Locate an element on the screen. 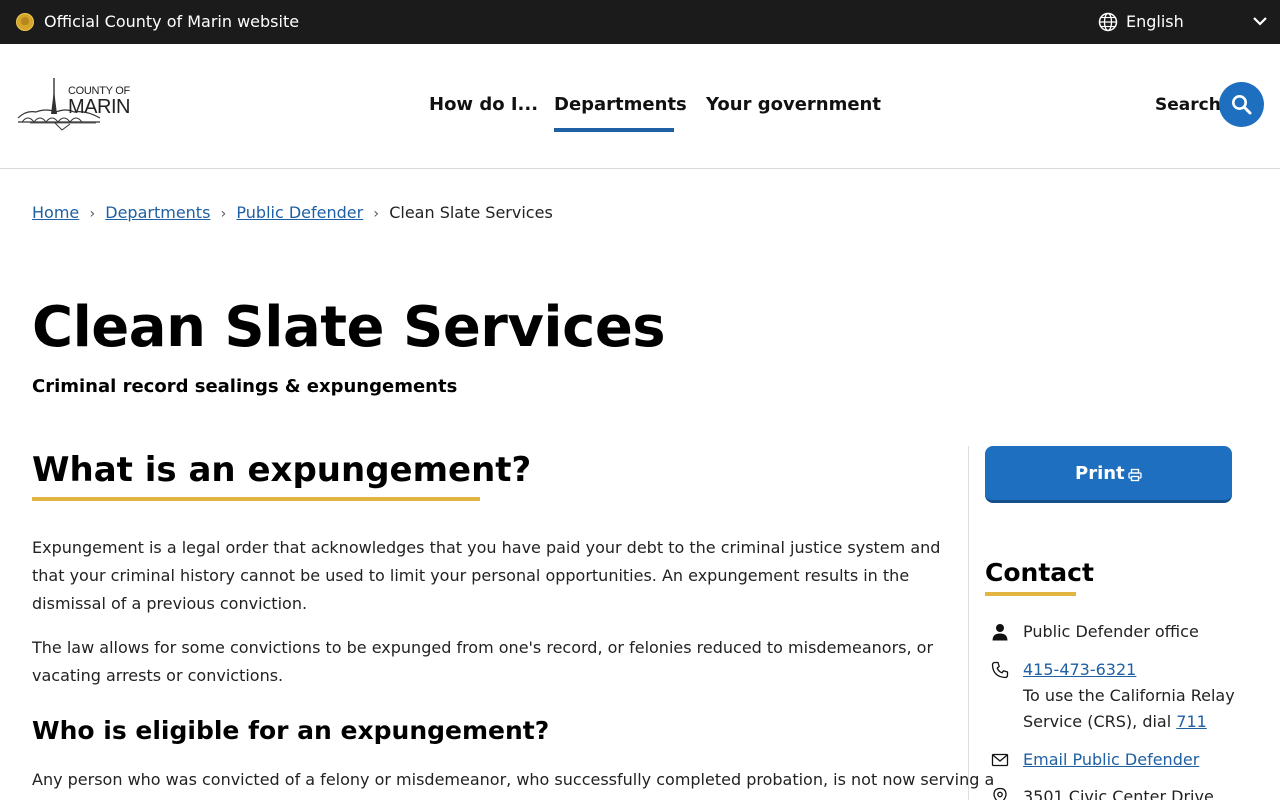  print-button: Print is located at coordinates (1108, 474).